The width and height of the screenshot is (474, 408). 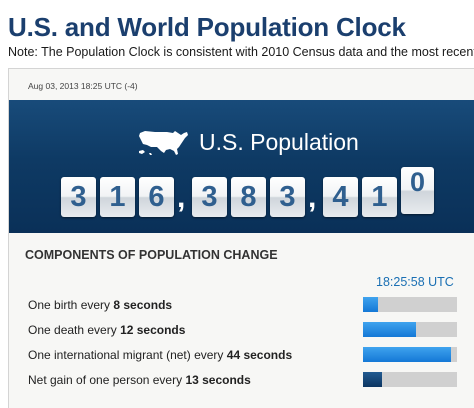 I want to click on rate-row-deaths: One death every 12 seconds, so click(x=241, y=330).